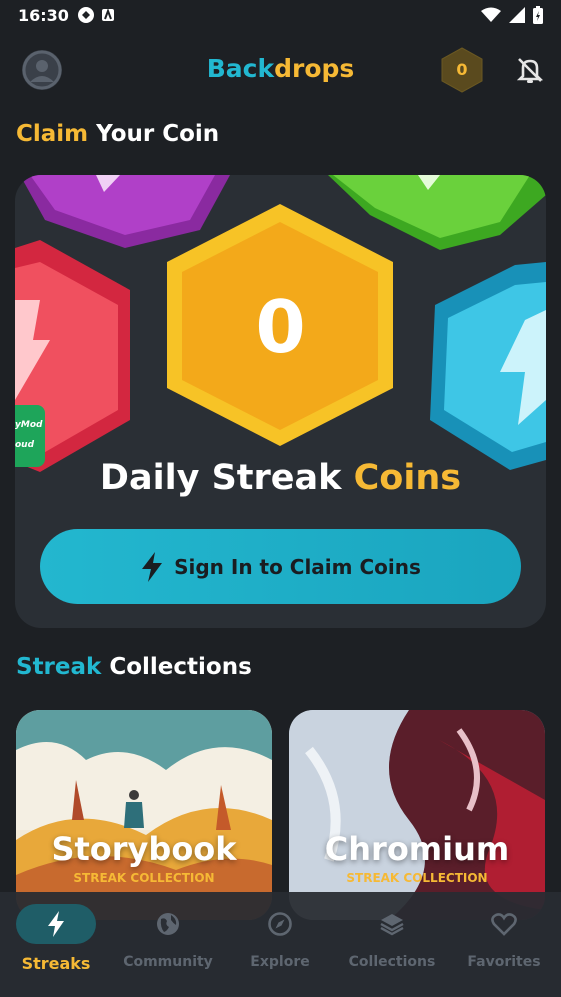  Describe the element at coordinates (56, 944) in the screenshot. I see `nav-item-streaks: Streaks` at that location.